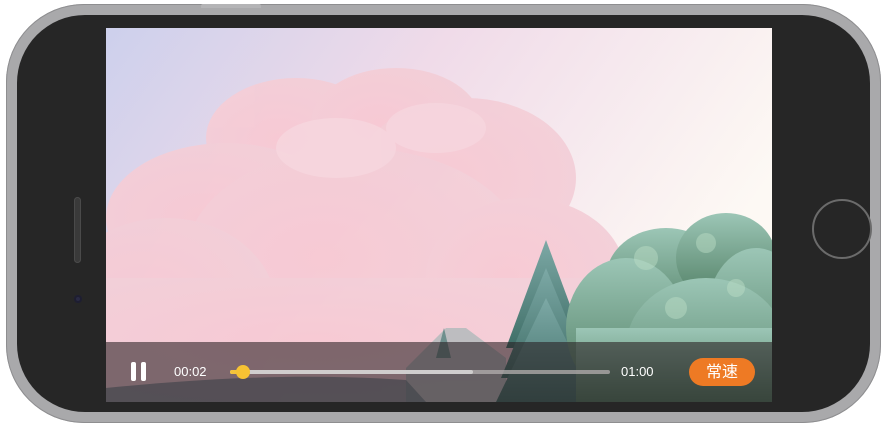  What do you see at coordinates (190, 371) in the screenshot?
I see `current-time: 00:02` at bounding box center [190, 371].